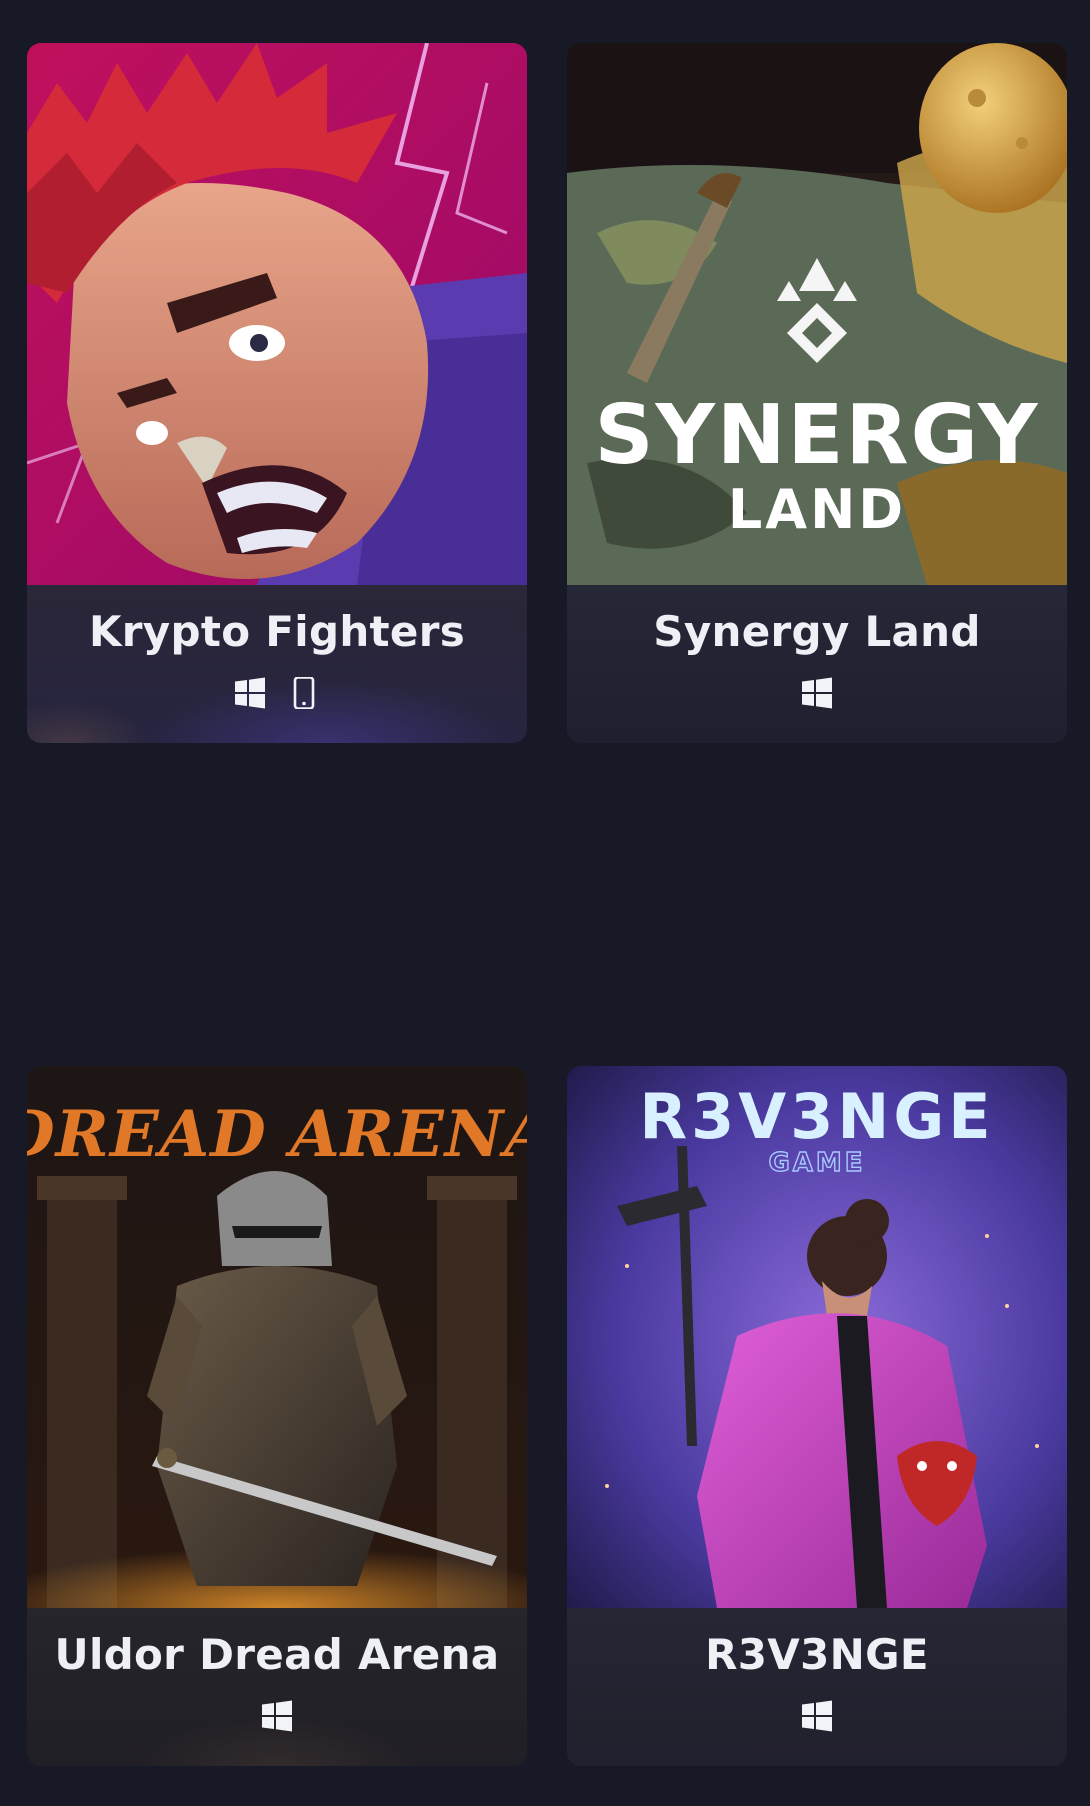 The image size is (1090, 1806). What do you see at coordinates (277, 1687) in the screenshot?
I see `game-info-panel: Uldor Dread Arena` at bounding box center [277, 1687].